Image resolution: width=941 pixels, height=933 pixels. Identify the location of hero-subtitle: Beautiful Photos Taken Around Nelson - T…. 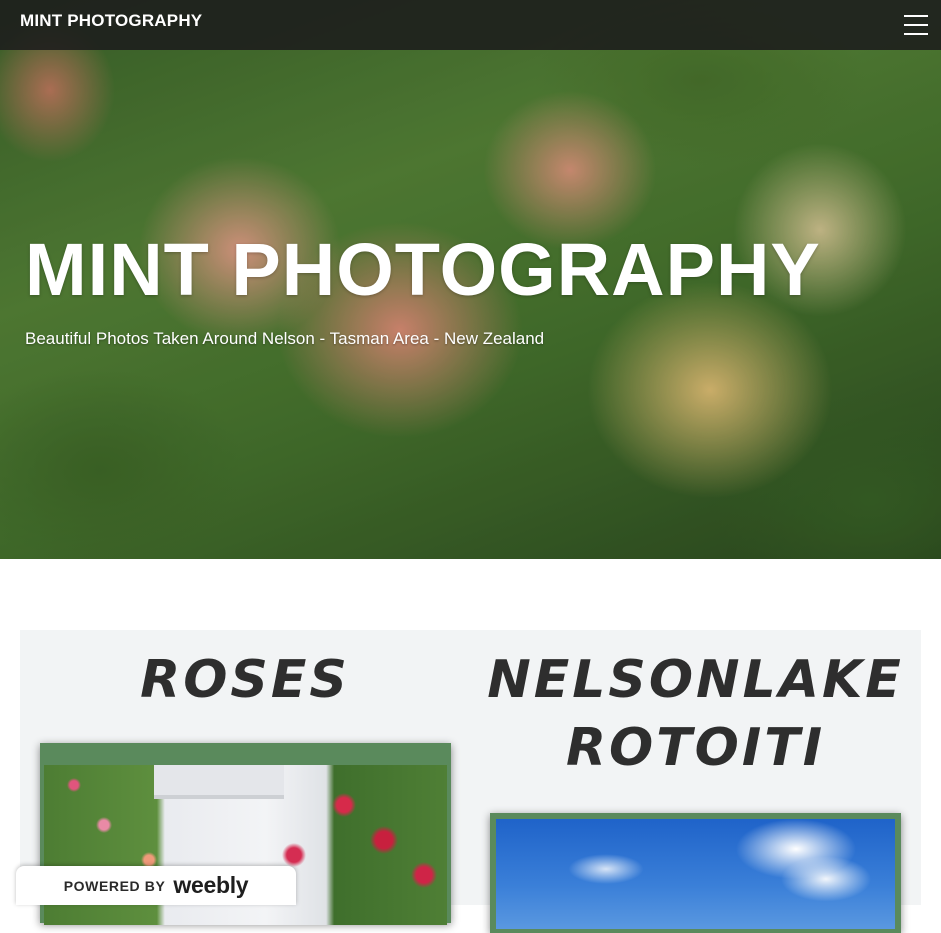
(285, 338).